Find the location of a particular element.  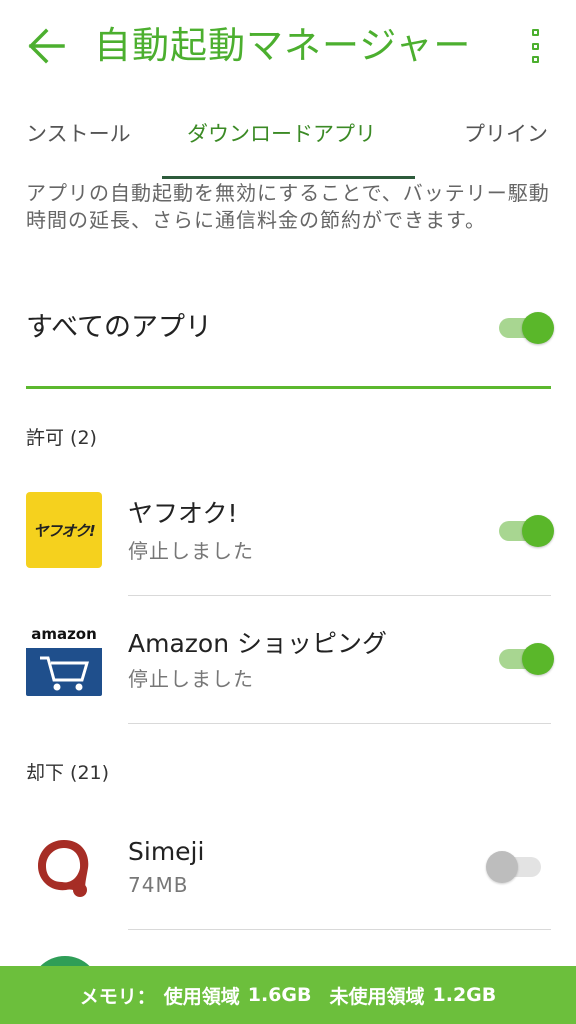

tab-bar: ンストール ダウンロードアプリ プリイン is located at coordinates (288, 140).